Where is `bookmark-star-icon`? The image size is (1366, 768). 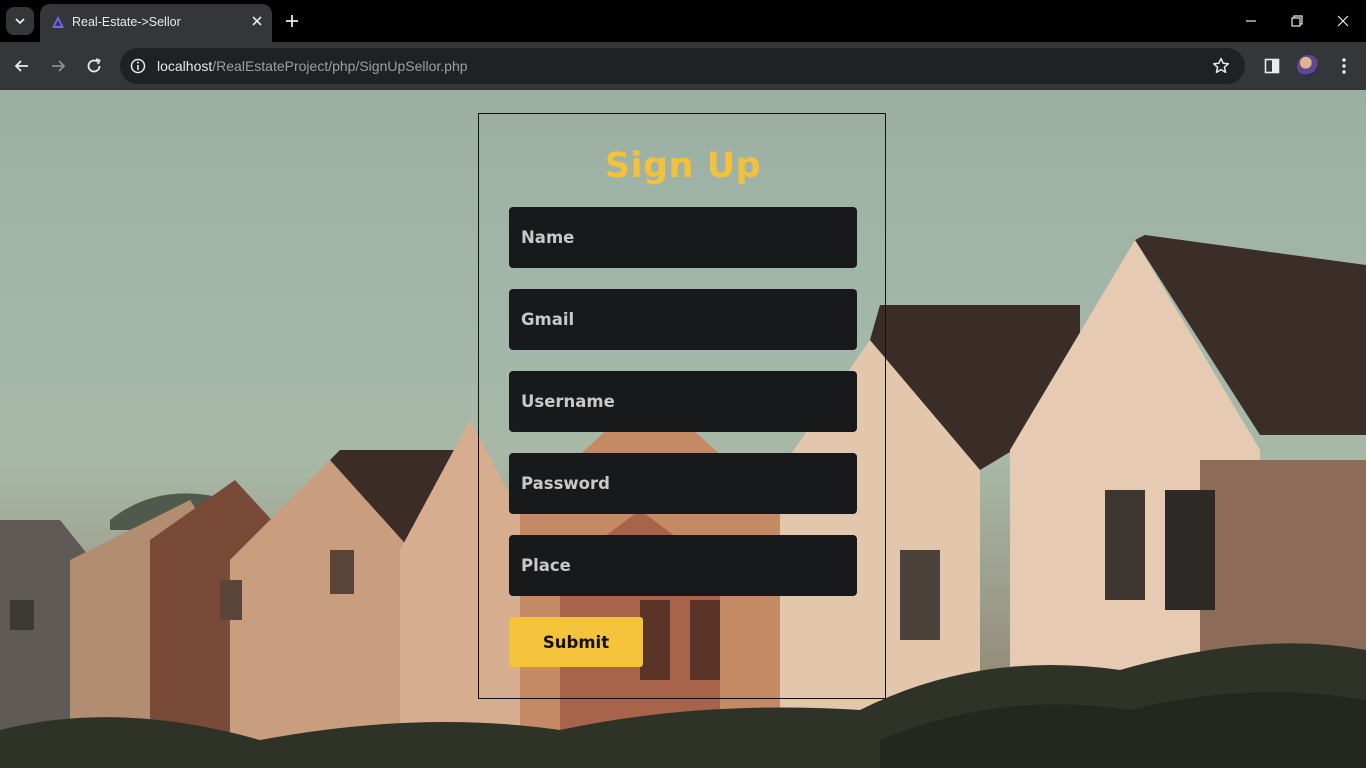
bookmark-star-icon is located at coordinates (1221, 66).